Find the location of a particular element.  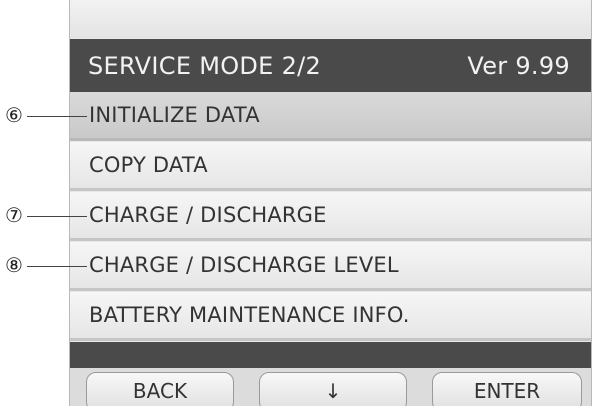

enter-button-label: ENTER is located at coordinates (507, 391).